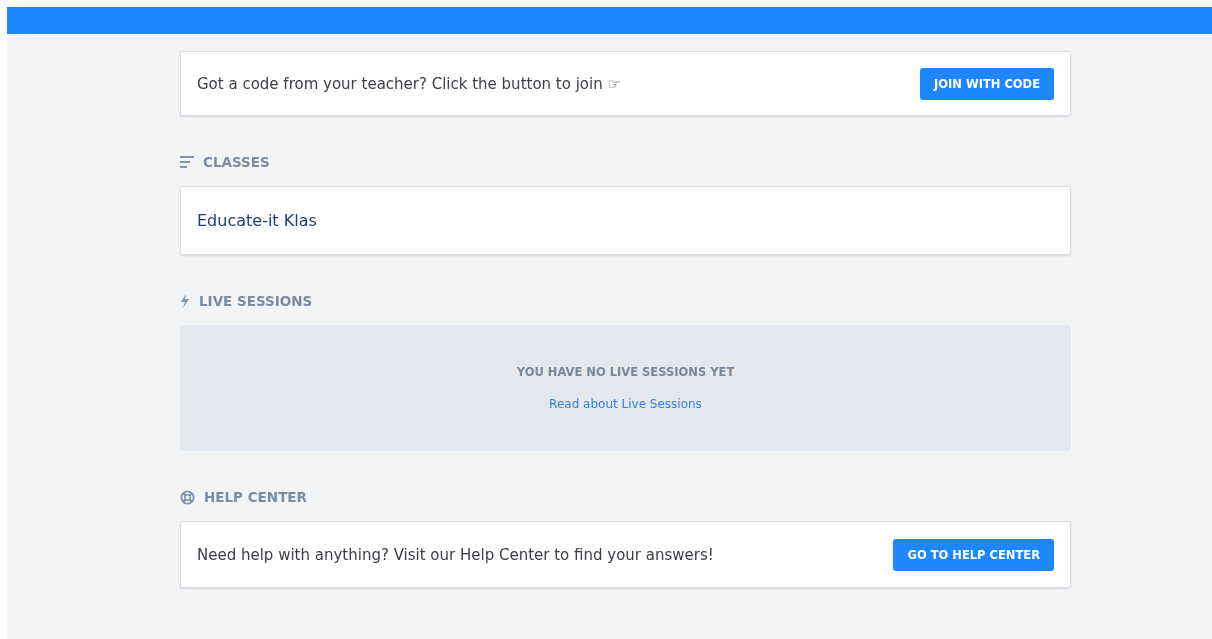  What do you see at coordinates (409, 83) in the screenshot?
I see `join-prompt: Got a code from your teacher? Click the button to join ☞` at bounding box center [409, 83].